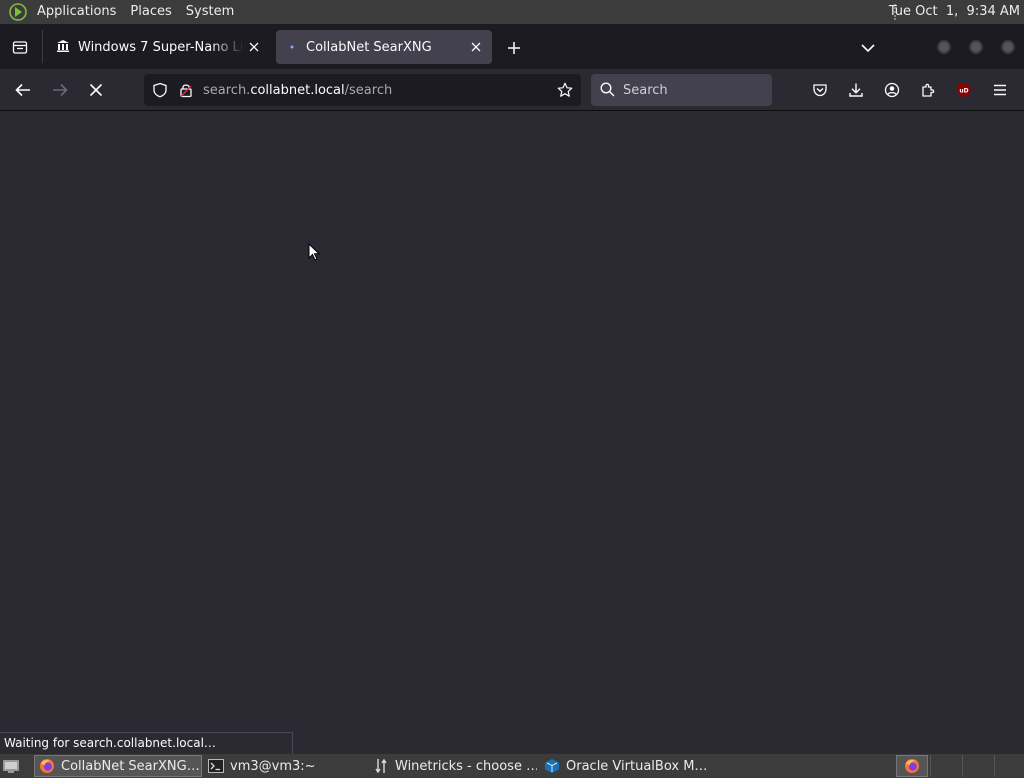 The width and height of the screenshot is (1024, 778). Describe the element at coordinates (292, 47) in the screenshot. I see `loading-dot-icon` at that location.